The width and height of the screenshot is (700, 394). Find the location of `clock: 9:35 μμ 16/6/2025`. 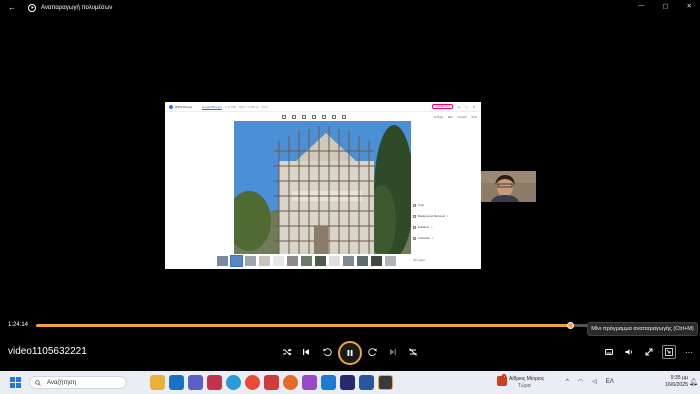

clock: 9:35 μμ 16/6/2025 is located at coordinates (676, 382).